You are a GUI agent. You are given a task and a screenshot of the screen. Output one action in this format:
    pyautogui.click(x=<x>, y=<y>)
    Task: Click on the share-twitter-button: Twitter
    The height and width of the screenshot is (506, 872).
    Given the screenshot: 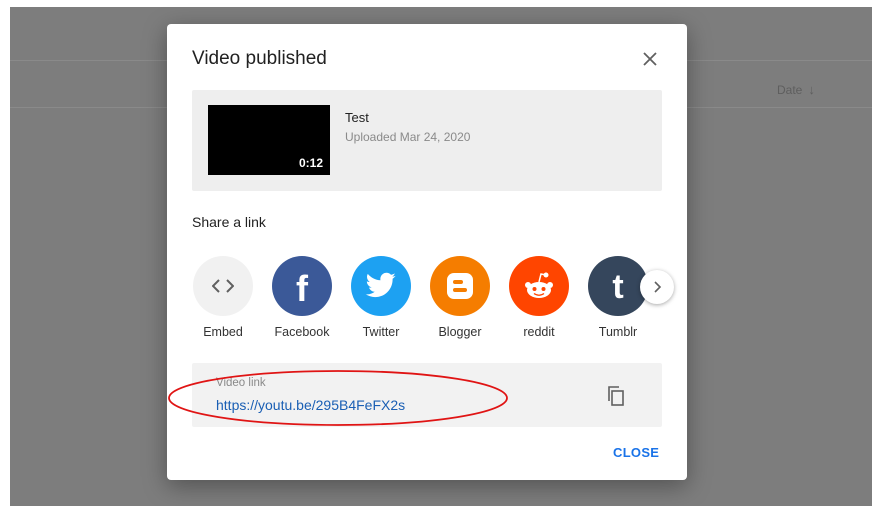 What is the action you would take?
    pyautogui.click(x=381, y=297)
    